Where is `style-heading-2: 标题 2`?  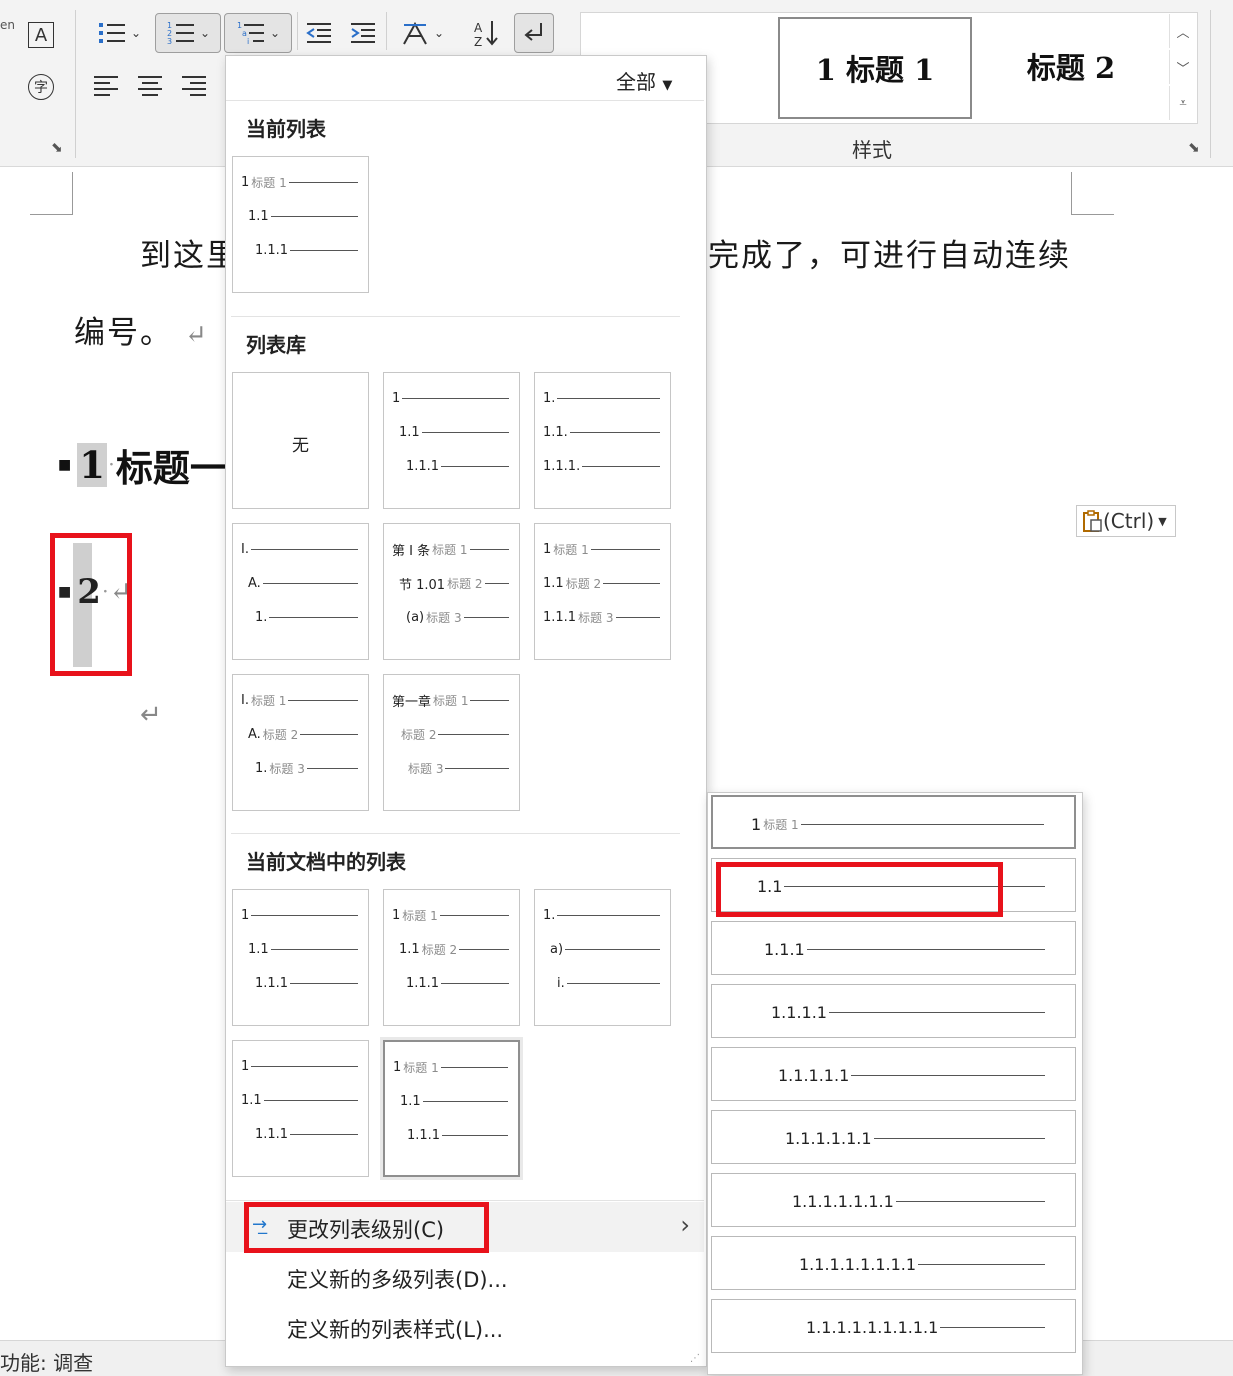
style-heading-2: 标题 2 is located at coordinates (1071, 66).